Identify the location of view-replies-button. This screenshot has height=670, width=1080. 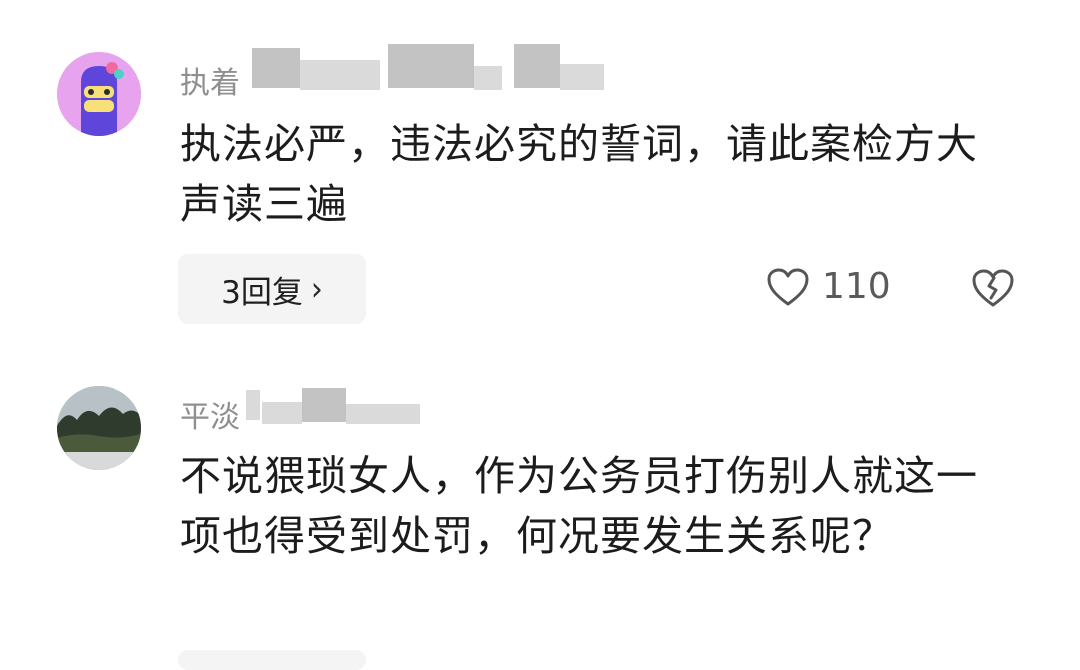
(272, 660).